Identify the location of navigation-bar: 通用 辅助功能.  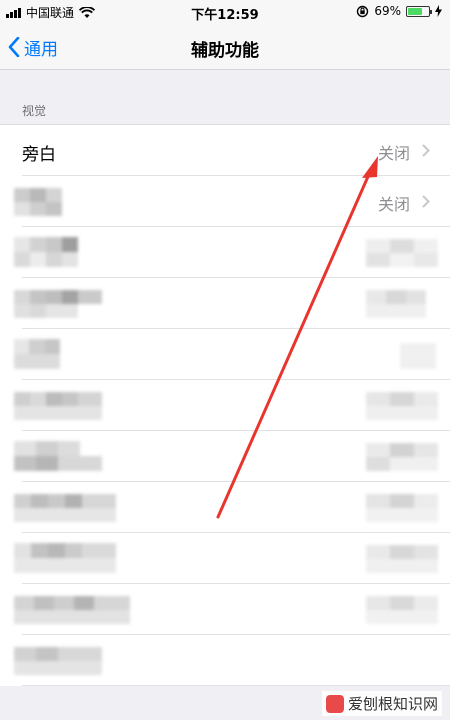
(225, 47).